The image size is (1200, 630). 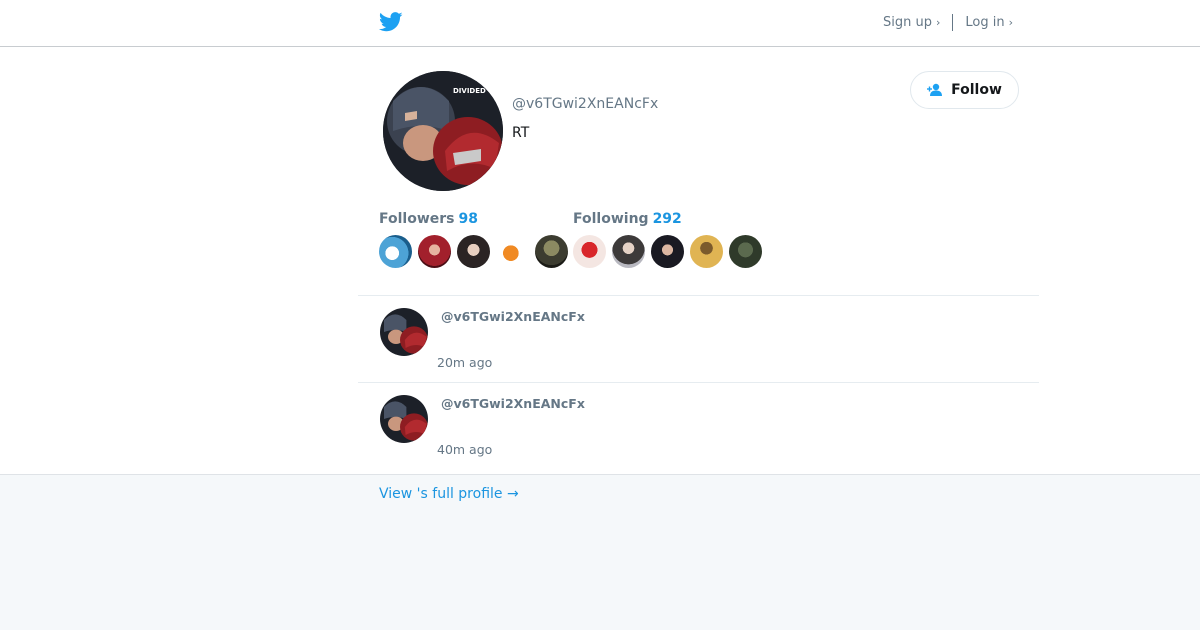 What do you see at coordinates (948, 22) in the screenshot?
I see `auth-links: Sign up › Log in ›` at bounding box center [948, 22].